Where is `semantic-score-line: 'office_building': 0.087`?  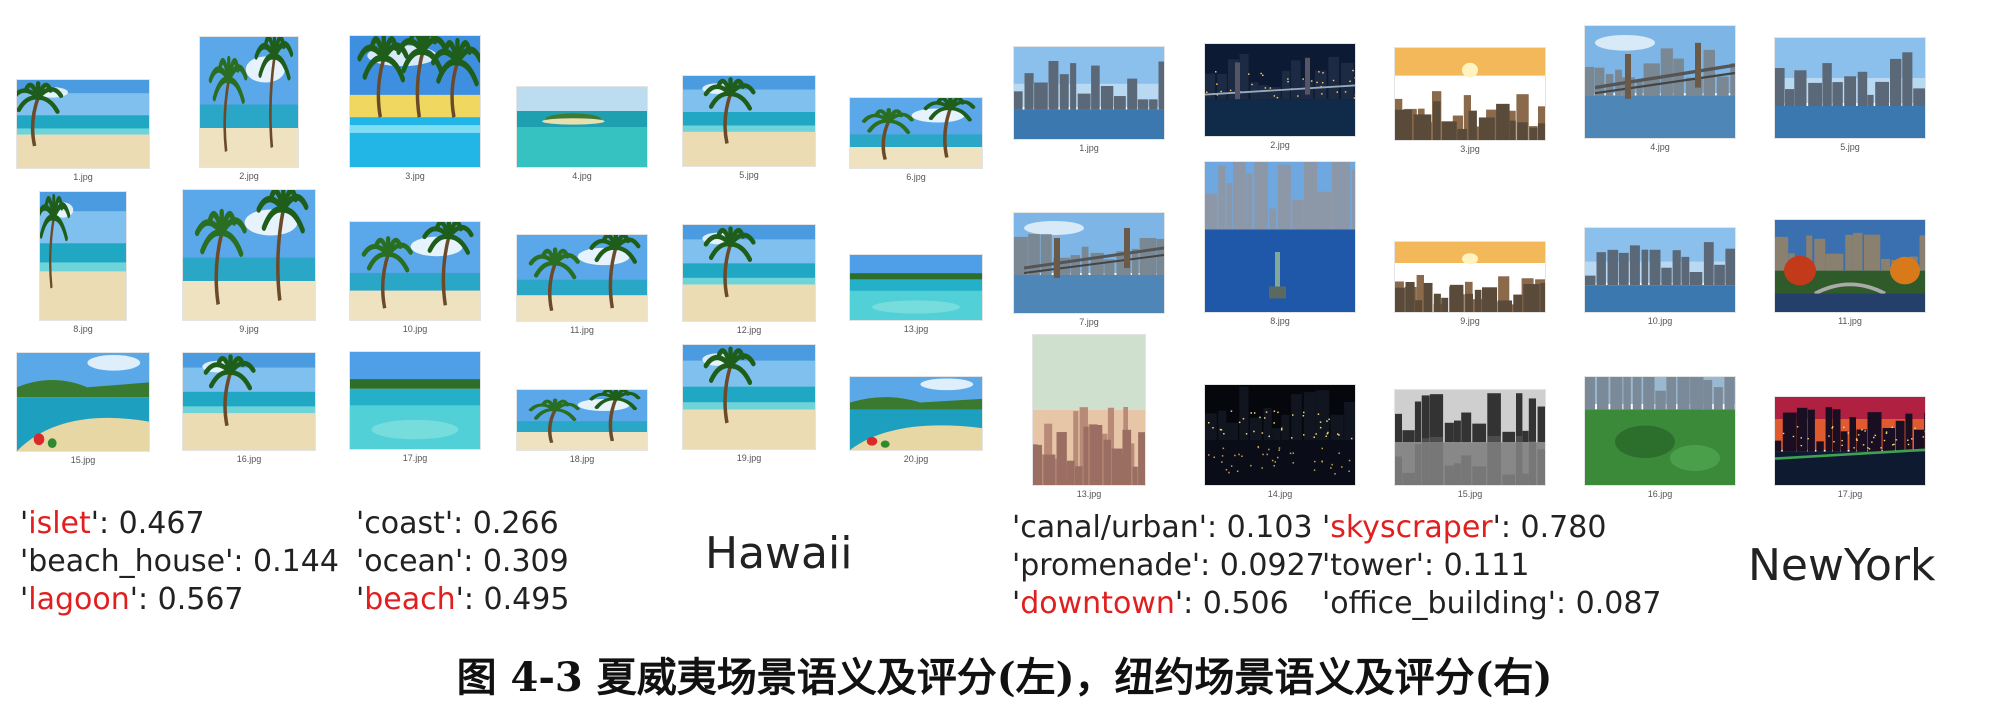
semantic-score-line: 'office_building': 0.087 is located at coordinates (1492, 603).